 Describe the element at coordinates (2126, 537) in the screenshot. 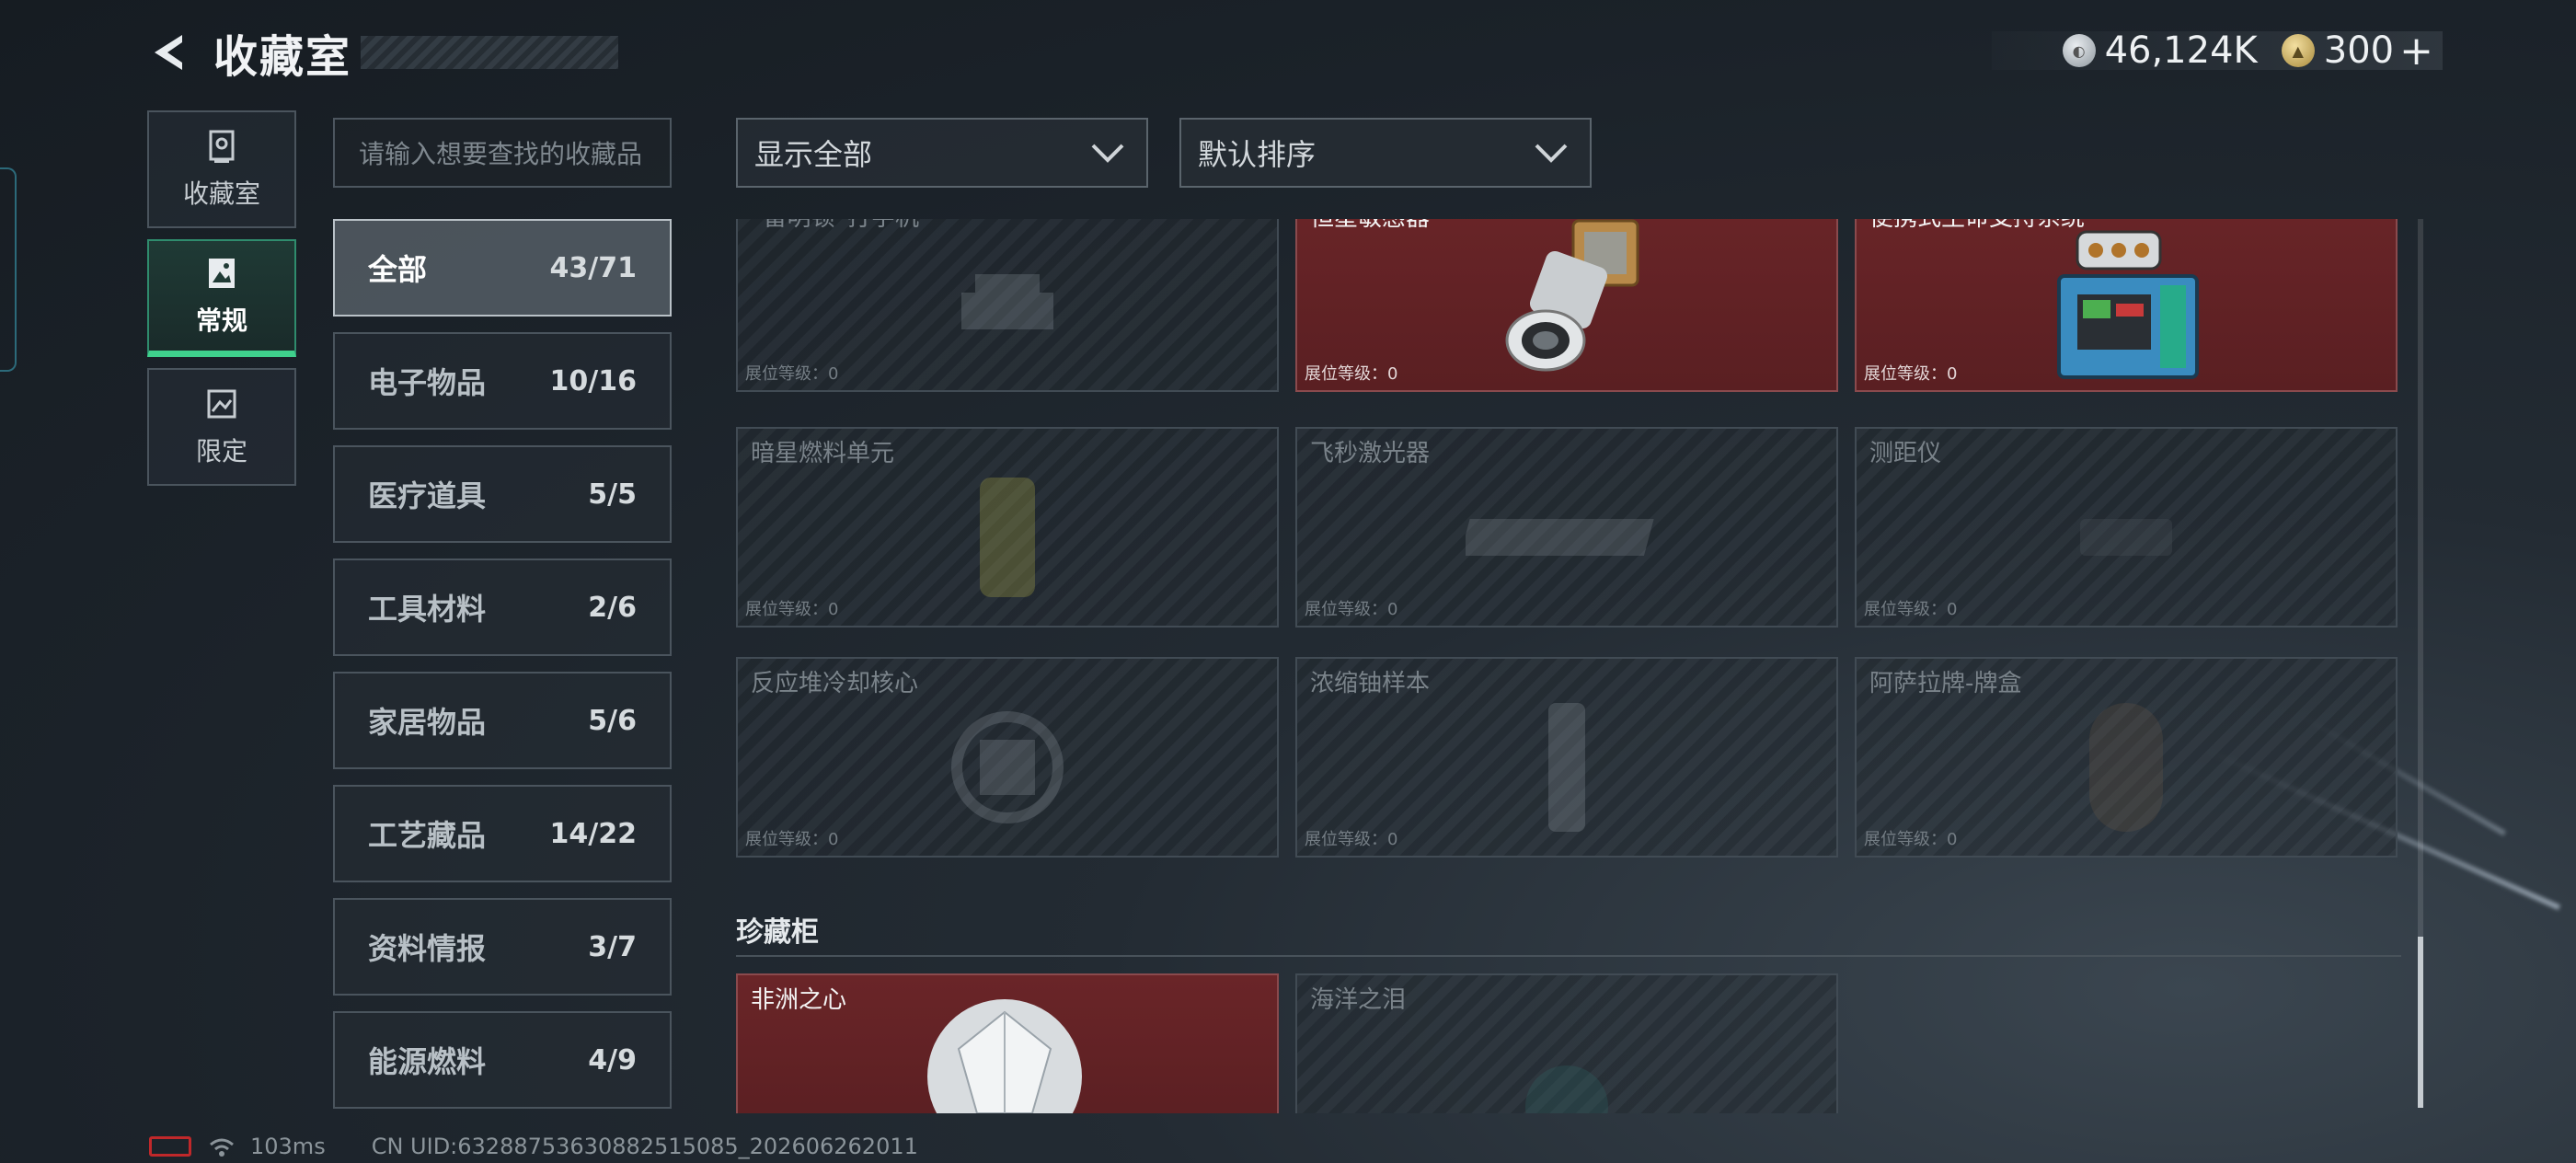

I see `rangefinder-icon` at that location.